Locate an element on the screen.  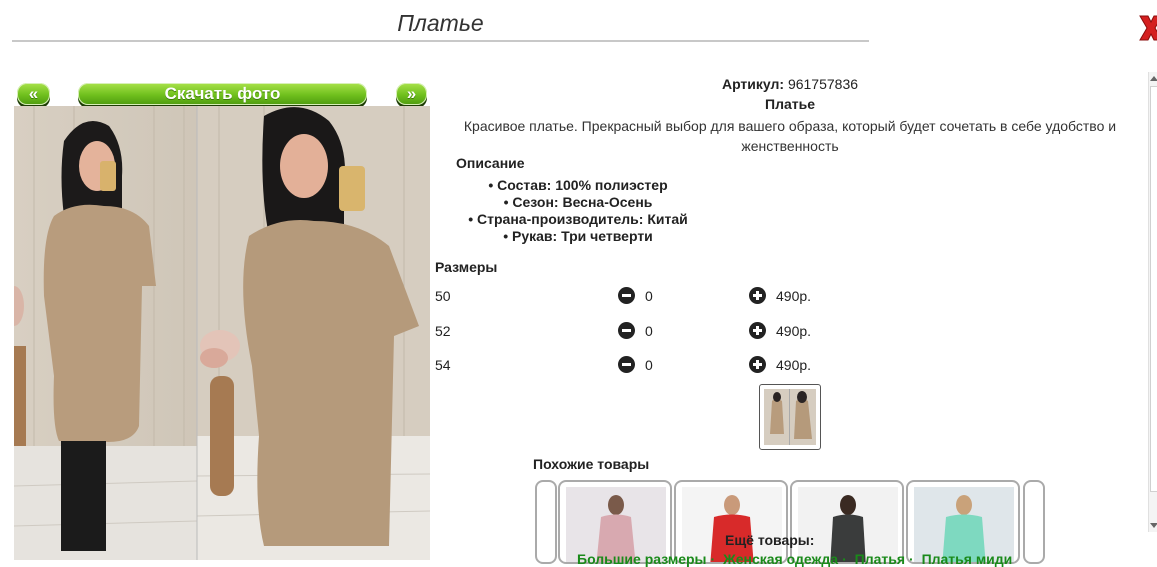
prev-photo-button: « is located at coordinates (33, 94).